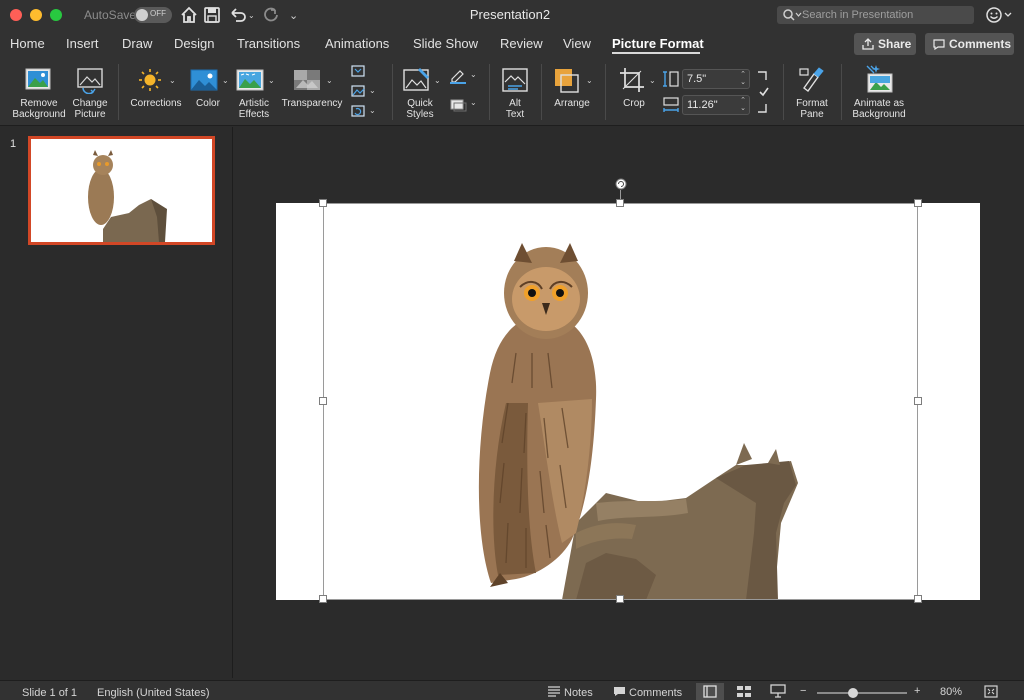 This screenshot has height=700, width=1024. I want to click on resize-handle-bottom-left, so click(323, 599).